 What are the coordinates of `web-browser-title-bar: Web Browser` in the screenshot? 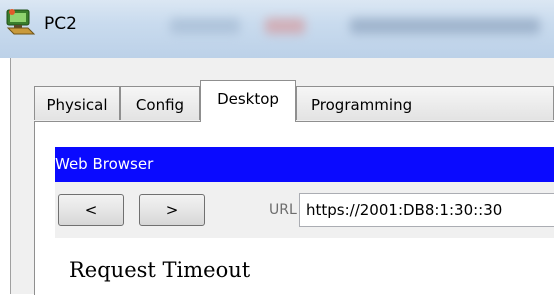 It's located at (304, 164).